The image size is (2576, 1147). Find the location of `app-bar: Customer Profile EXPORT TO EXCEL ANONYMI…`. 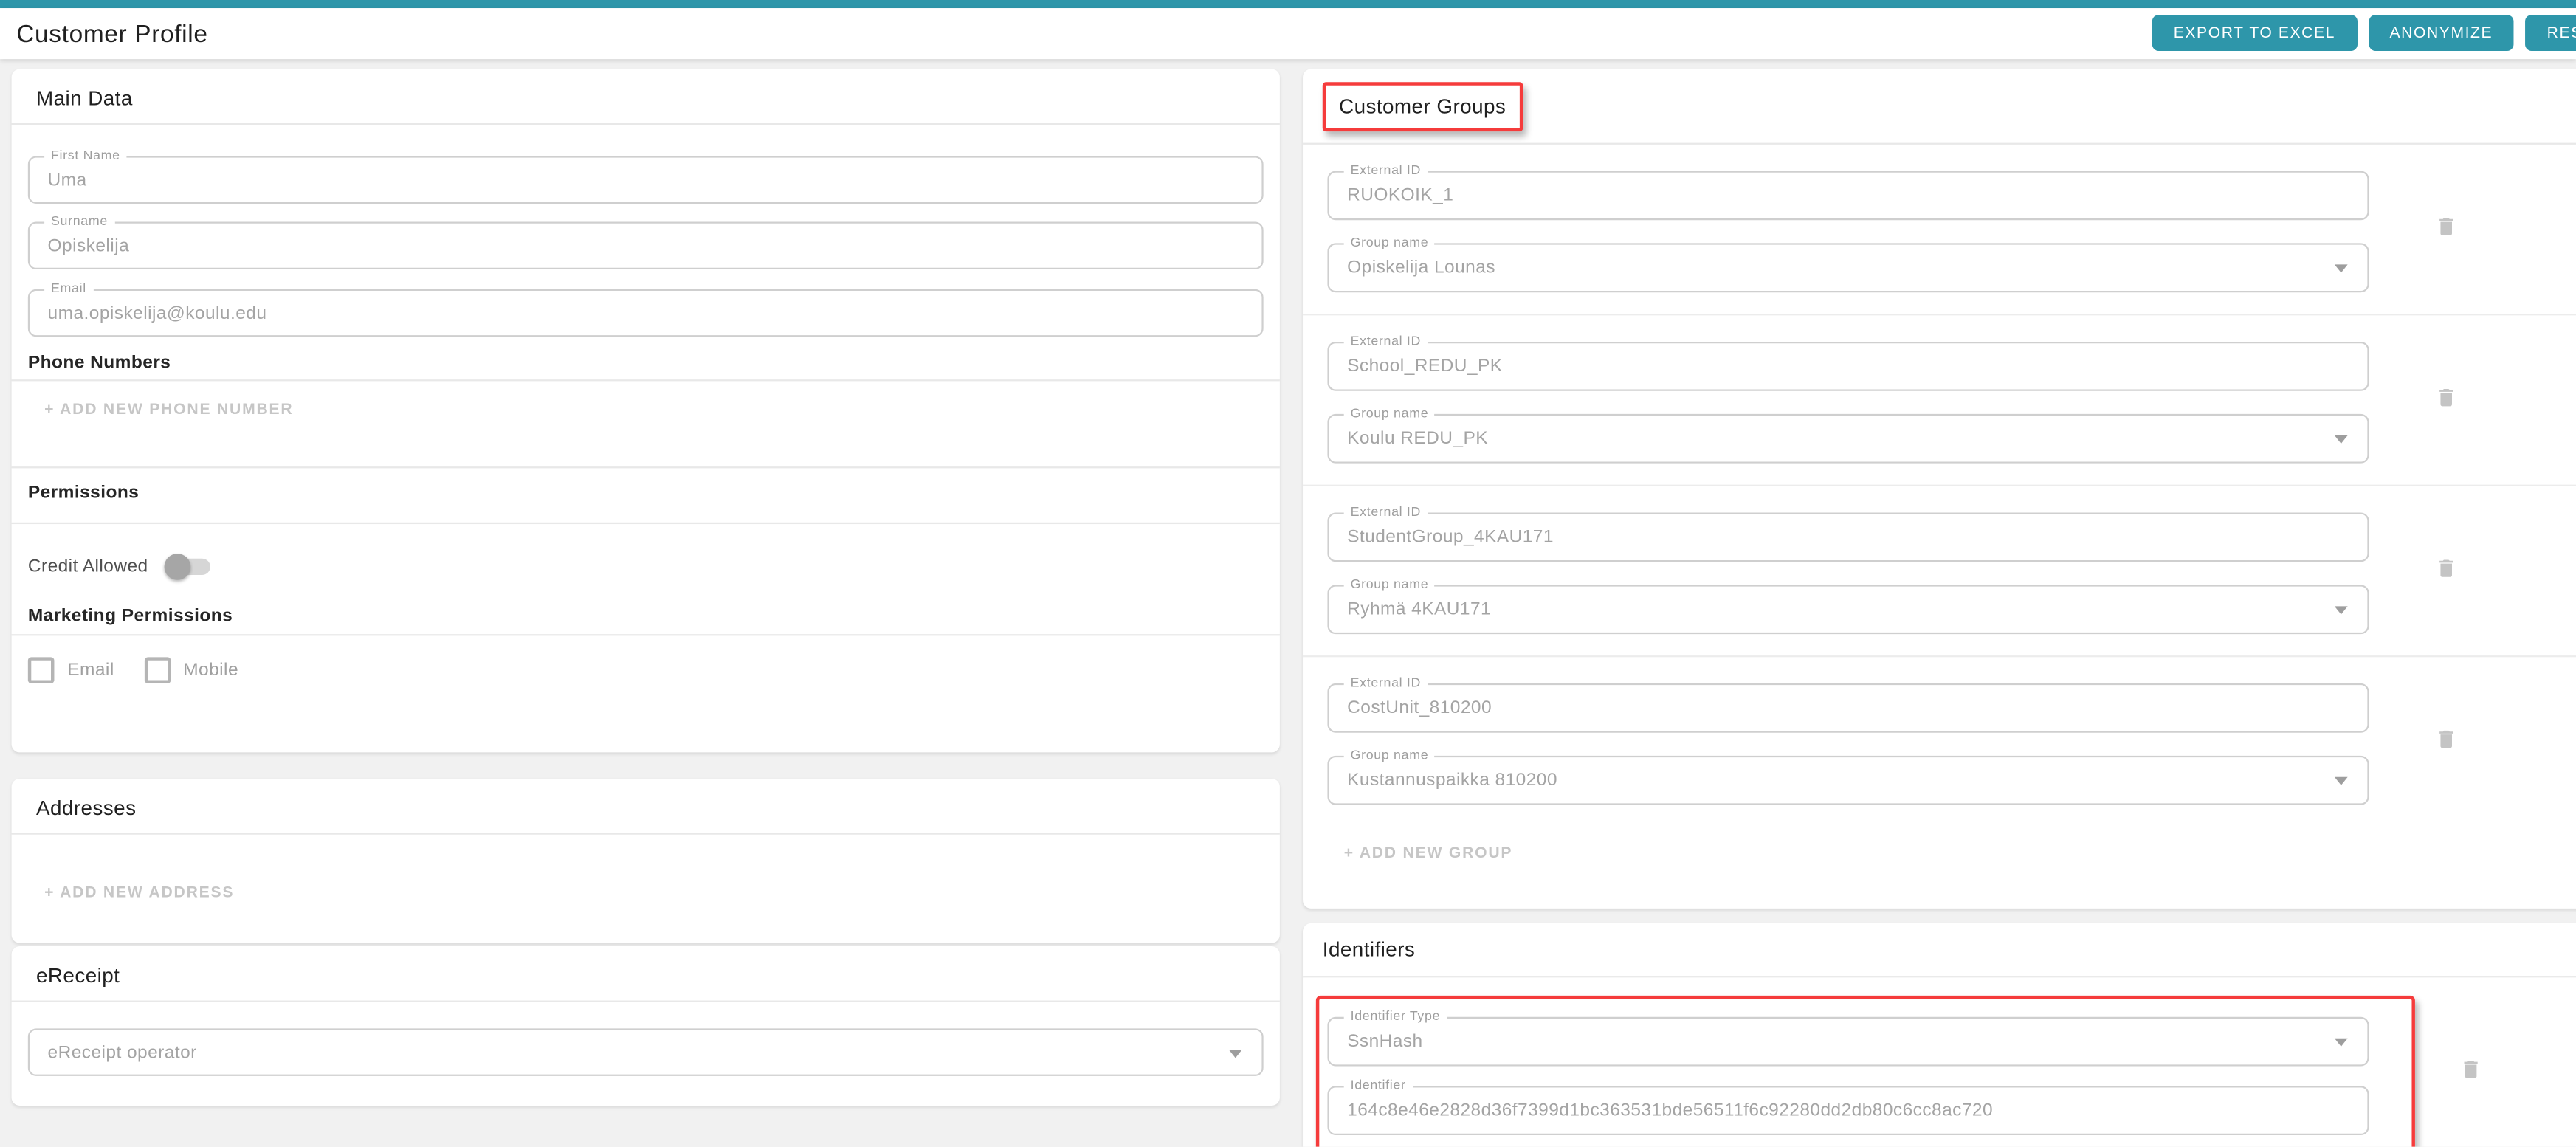

app-bar: Customer Profile EXPORT TO EXCEL ANONYMI… is located at coordinates (1288, 34).